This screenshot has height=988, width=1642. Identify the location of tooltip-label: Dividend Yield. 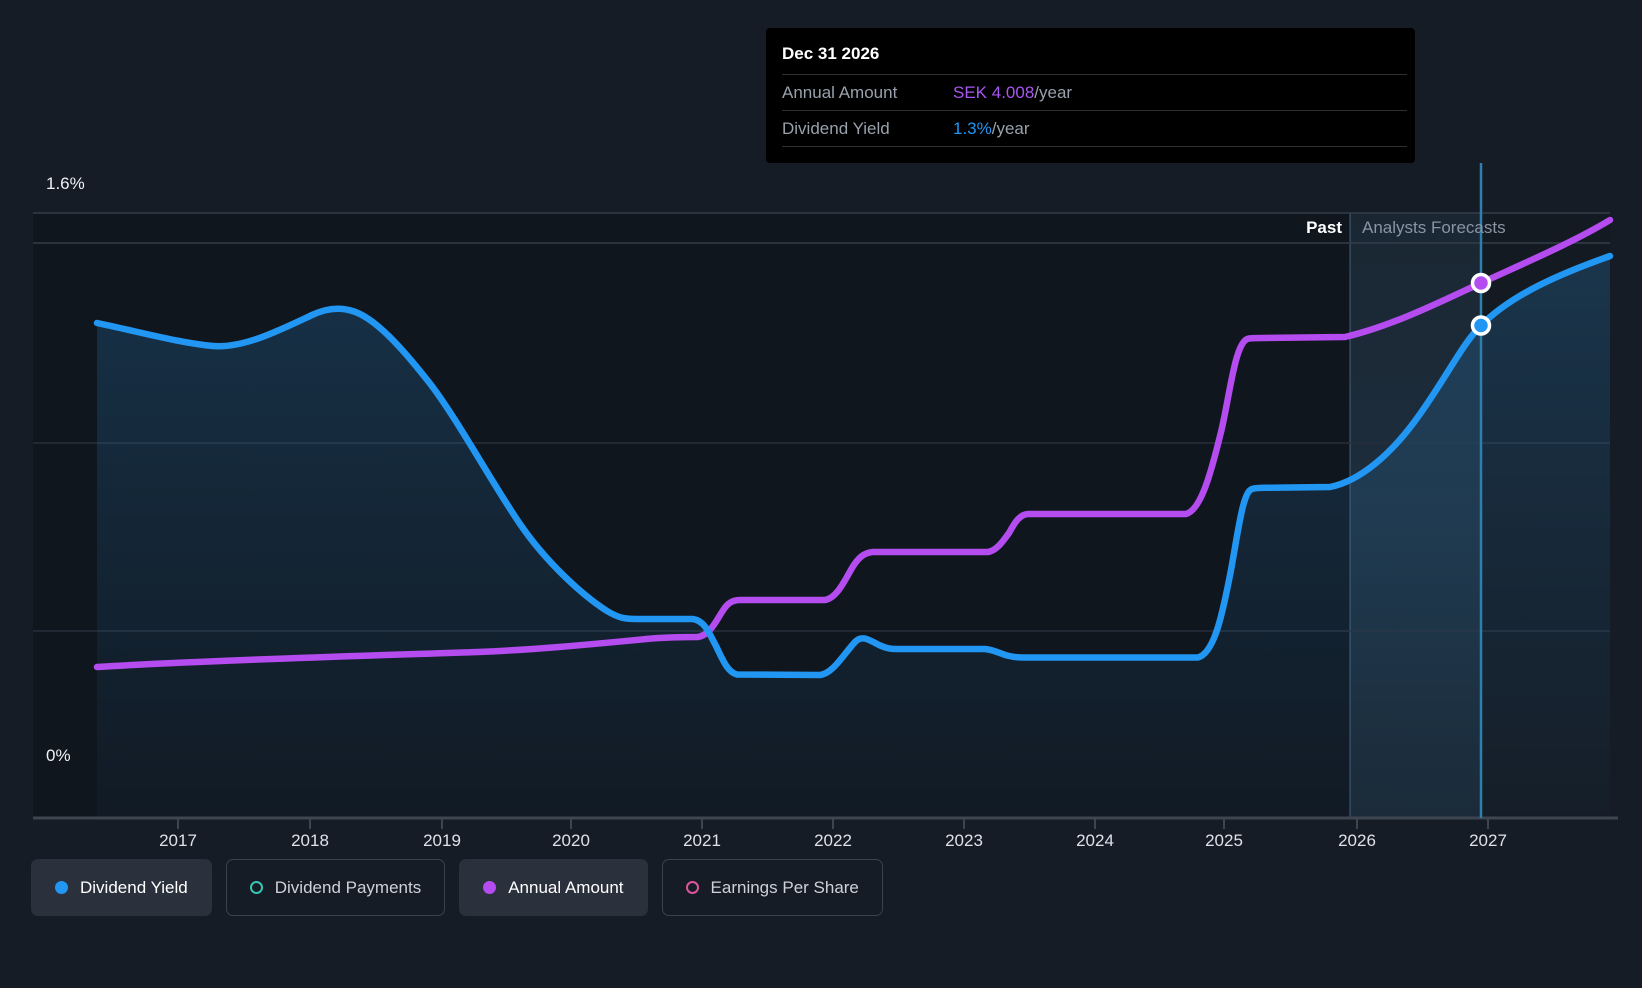
(836, 128).